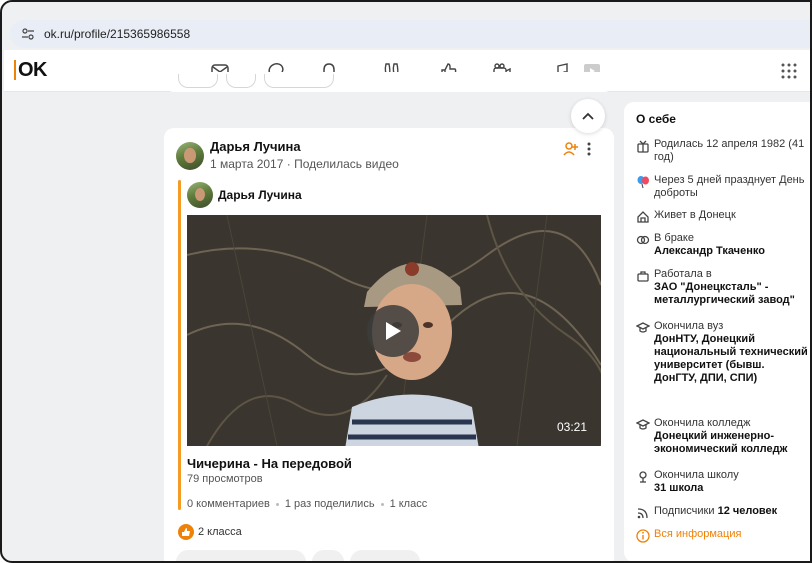 The height and width of the screenshot is (563, 812). I want to click on info-icon, so click(643, 536).